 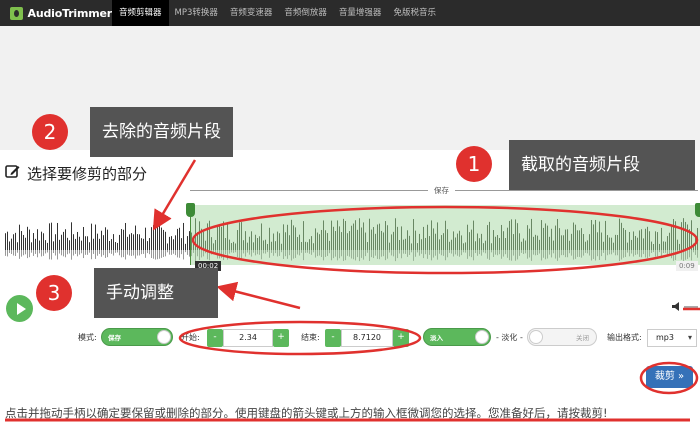 What do you see at coordinates (672, 338) in the screenshot?
I see `format-select: mp3` at bounding box center [672, 338].